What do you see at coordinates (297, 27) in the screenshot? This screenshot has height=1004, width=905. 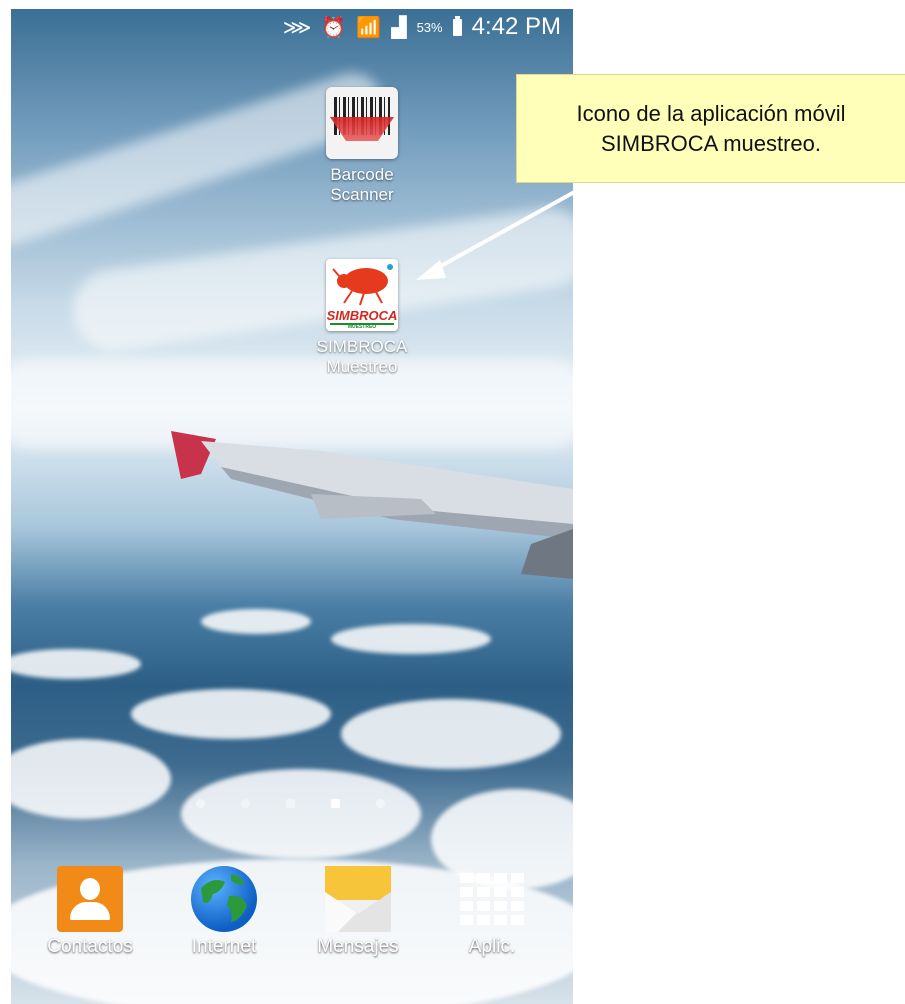 I see `mute-icon: ⋙` at bounding box center [297, 27].